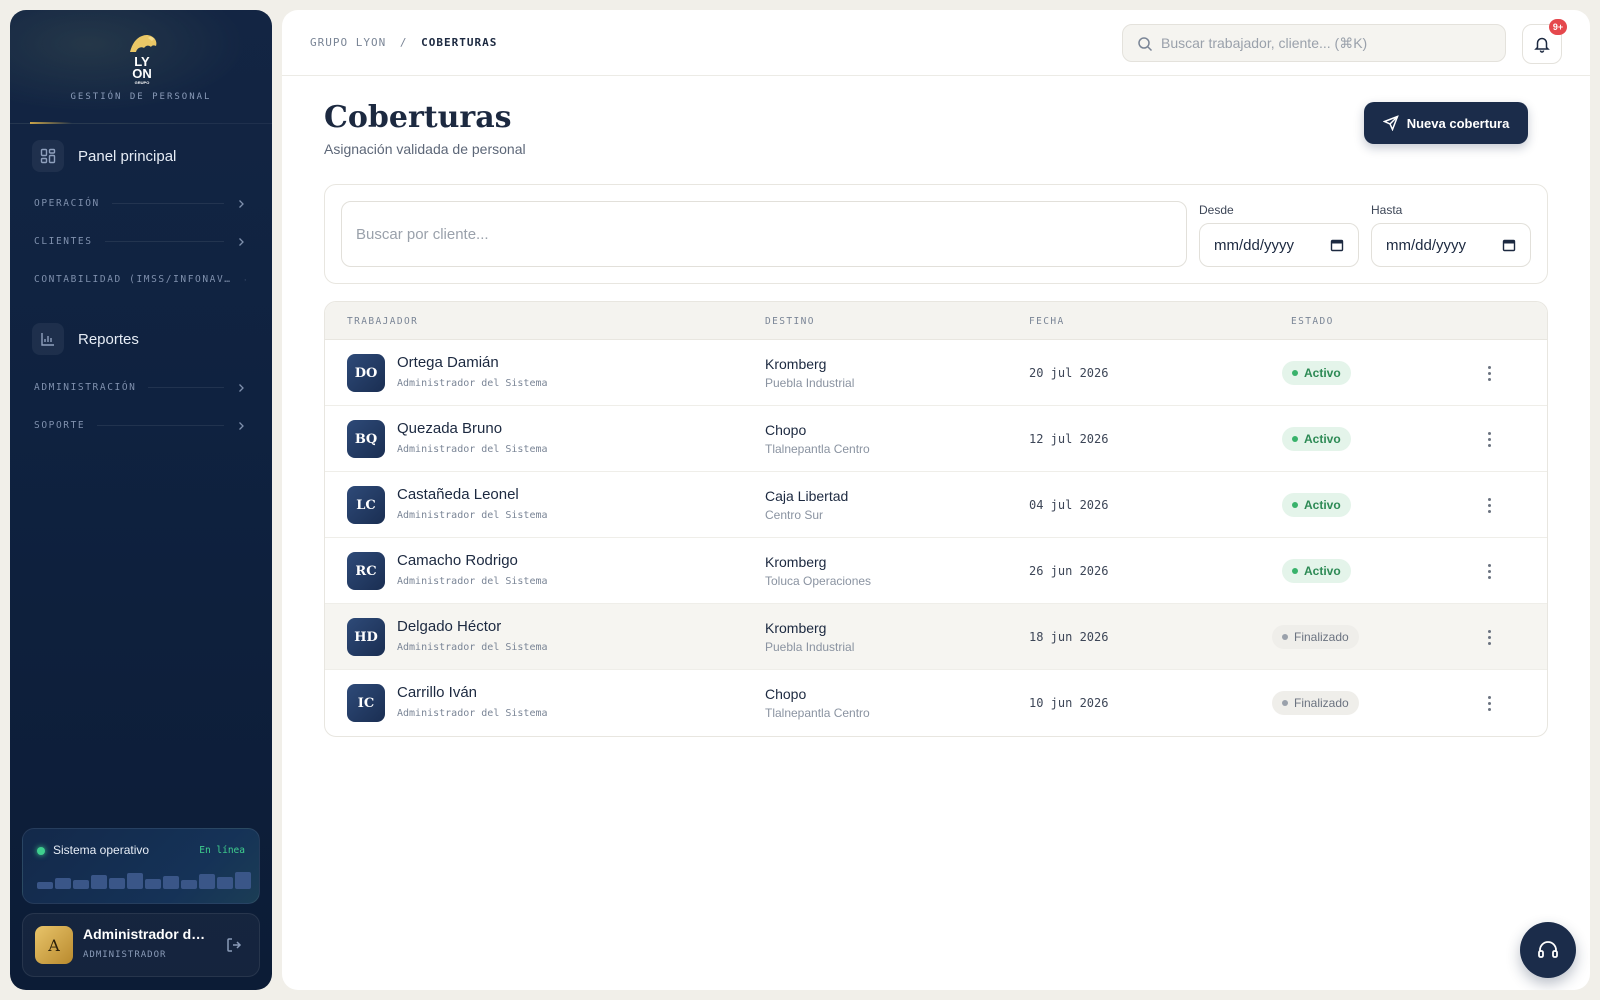  I want to click on new-coverage-label: Nueva cobertura, so click(1458, 123).